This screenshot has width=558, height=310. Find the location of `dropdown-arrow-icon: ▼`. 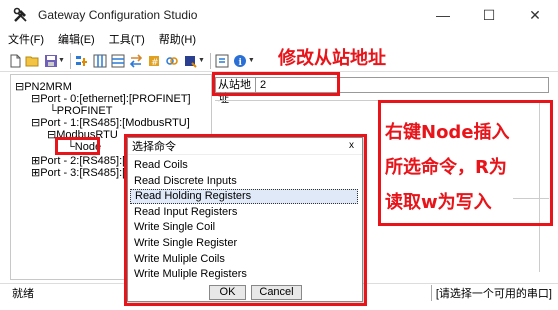

dropdown-arrow-icon: ▼ is located at coordinates (201, 60).